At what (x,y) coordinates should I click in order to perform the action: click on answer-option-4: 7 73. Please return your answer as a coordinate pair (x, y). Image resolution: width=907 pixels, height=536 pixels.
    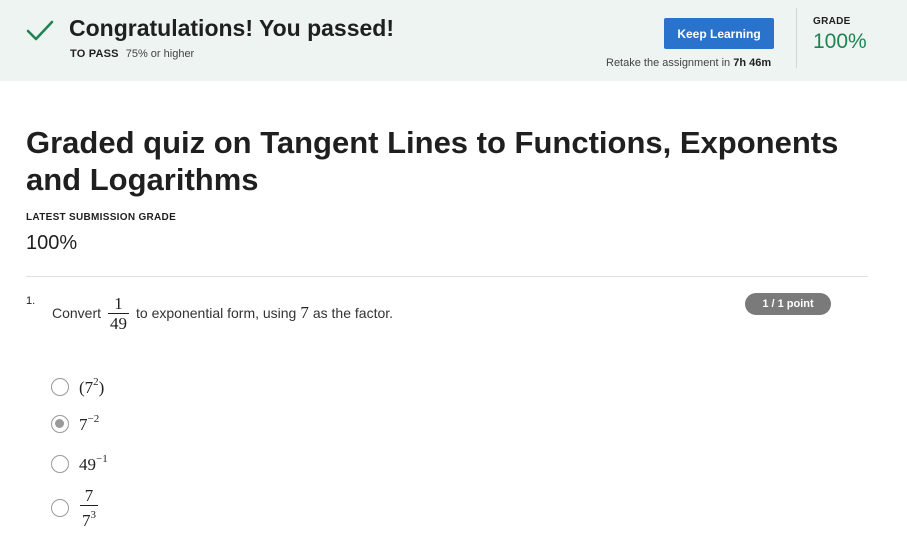
    Looking at the image, I should click on (74, 508).